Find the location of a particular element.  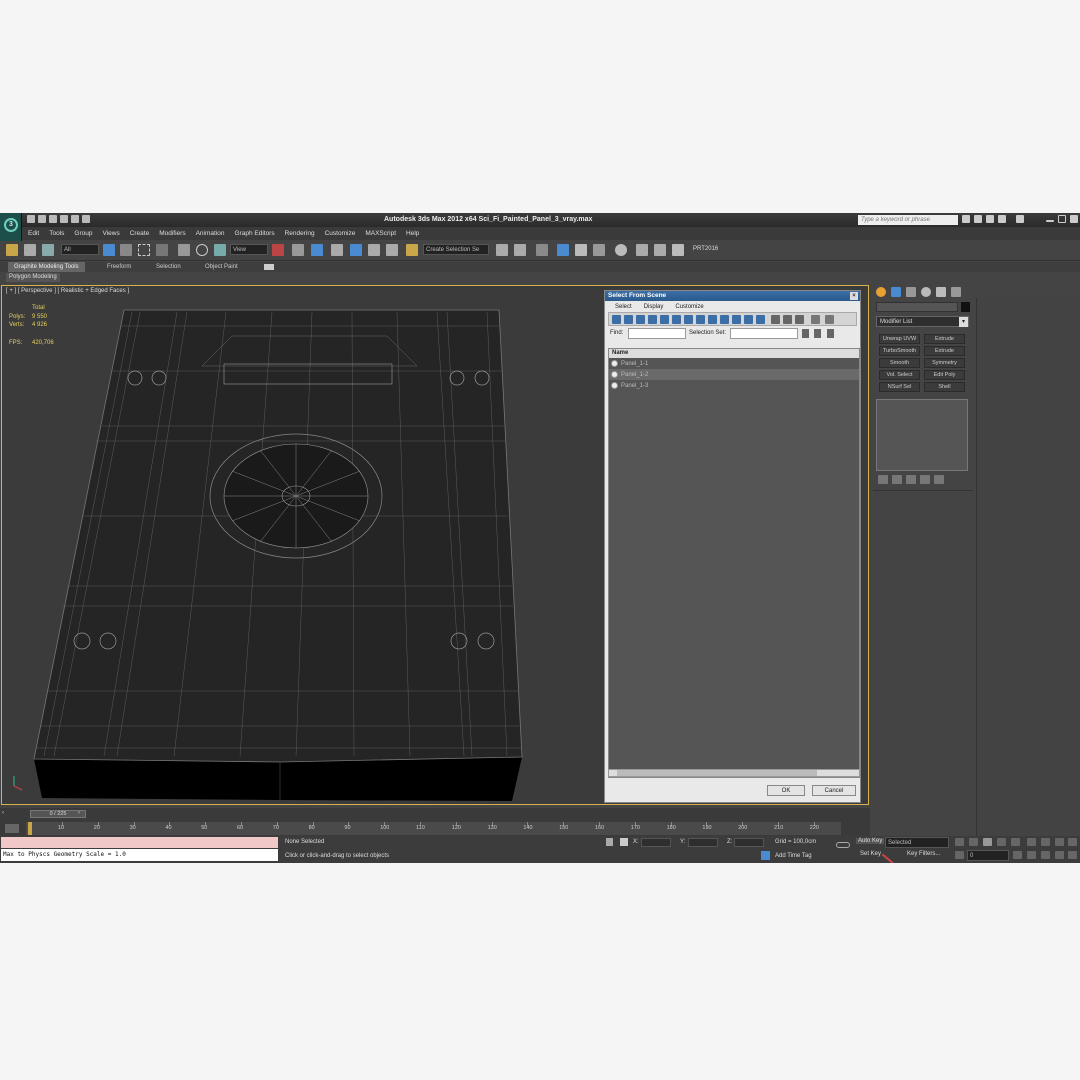

utilities-tab-icon is located at coordinates (956, 292).